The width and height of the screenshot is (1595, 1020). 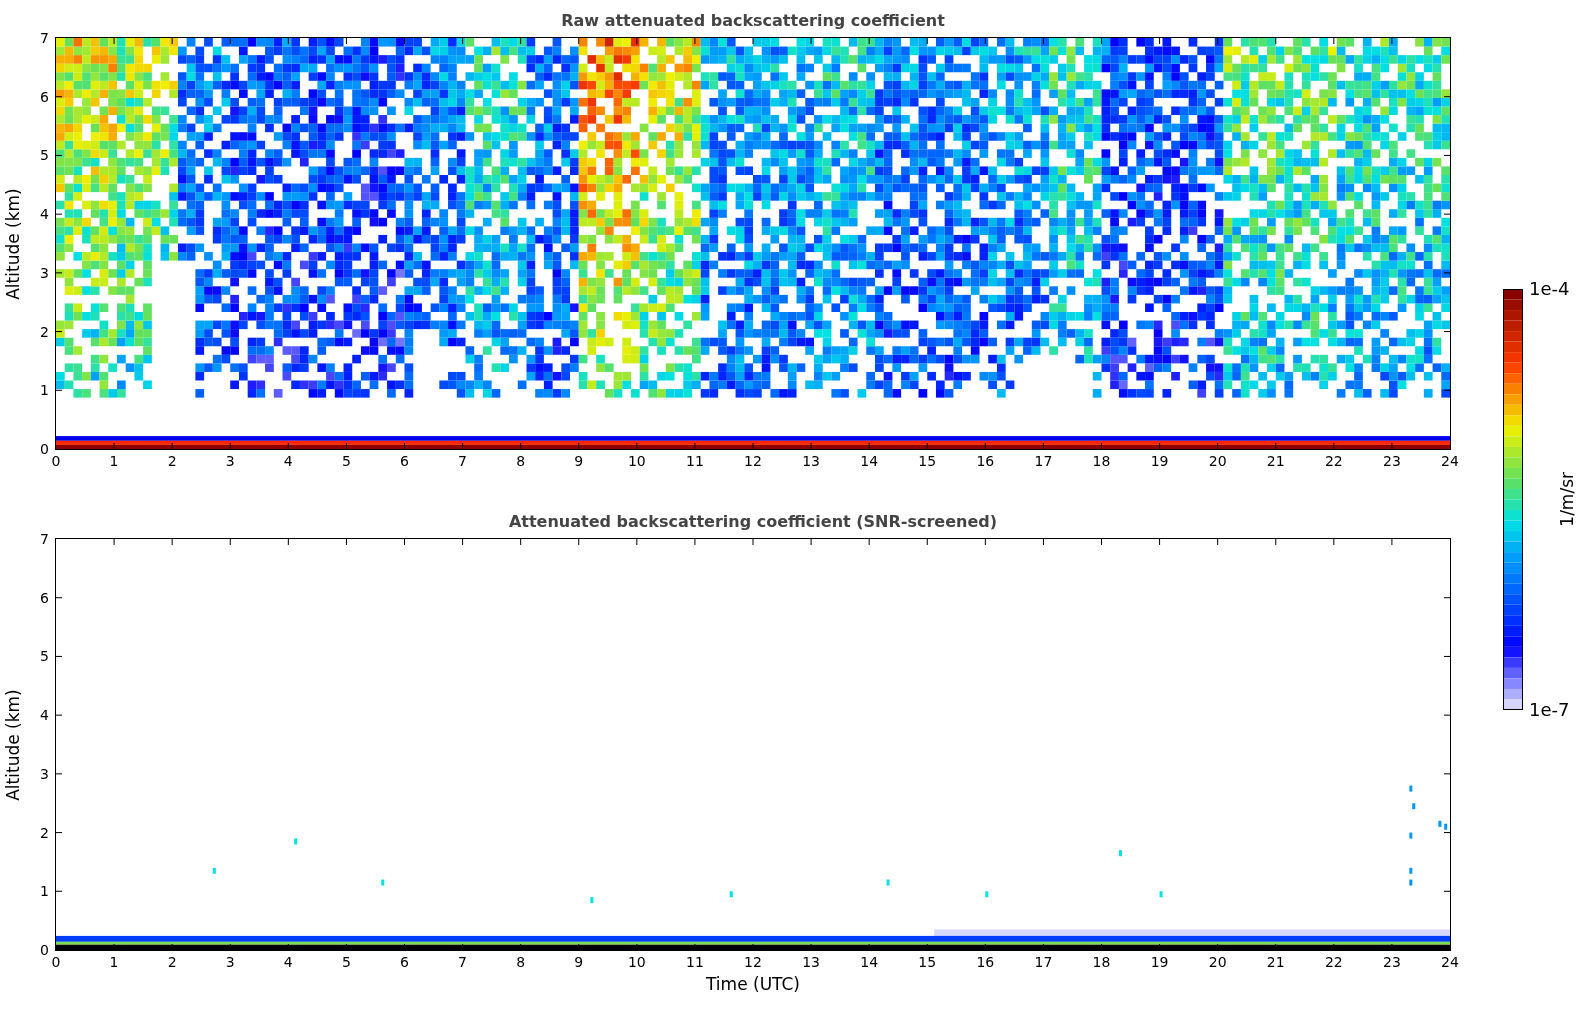 I want to click on axis-label: 1/m/sr, so click(x=1567, y=499).